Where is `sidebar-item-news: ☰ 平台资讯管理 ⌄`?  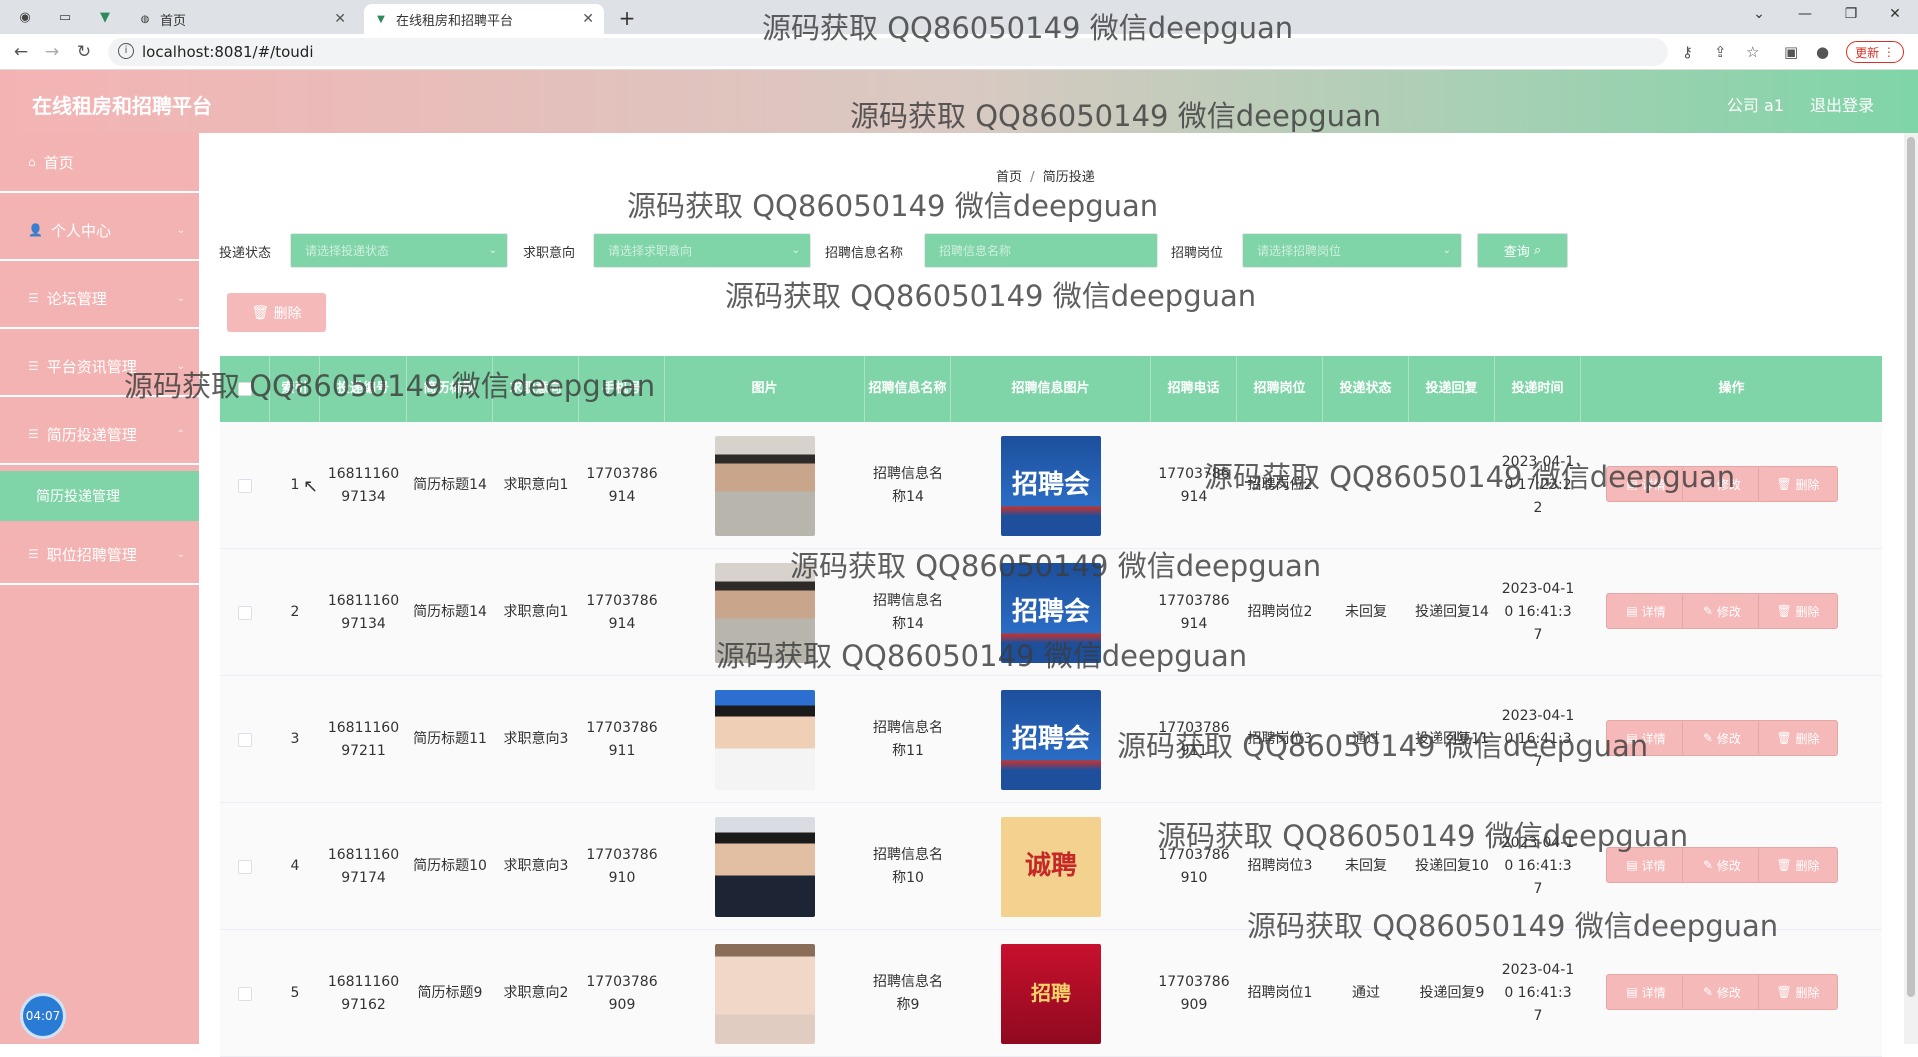
sidebar-item-news: ☰ 平台资讯管理 ⌄ is located at coordinates (99, 367).